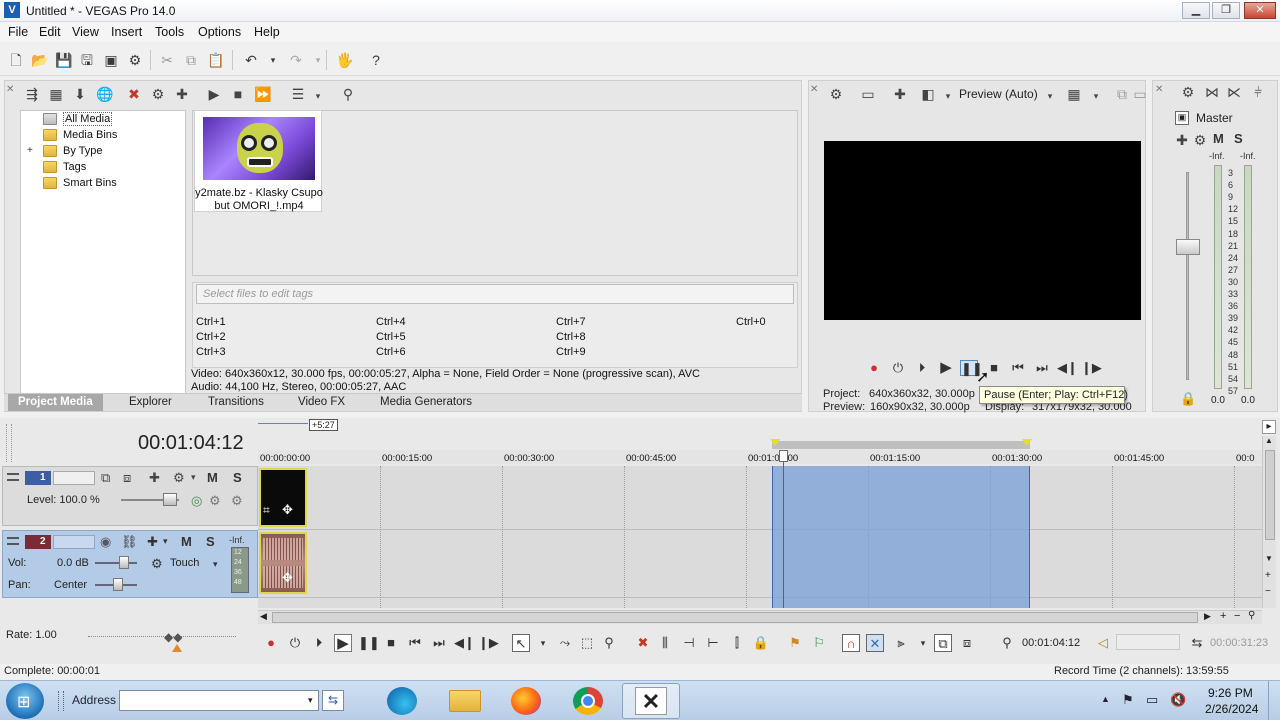  Describe the element at coordinates (946, 368) in the screenshot. I see `play-icon: ▶` at that location.